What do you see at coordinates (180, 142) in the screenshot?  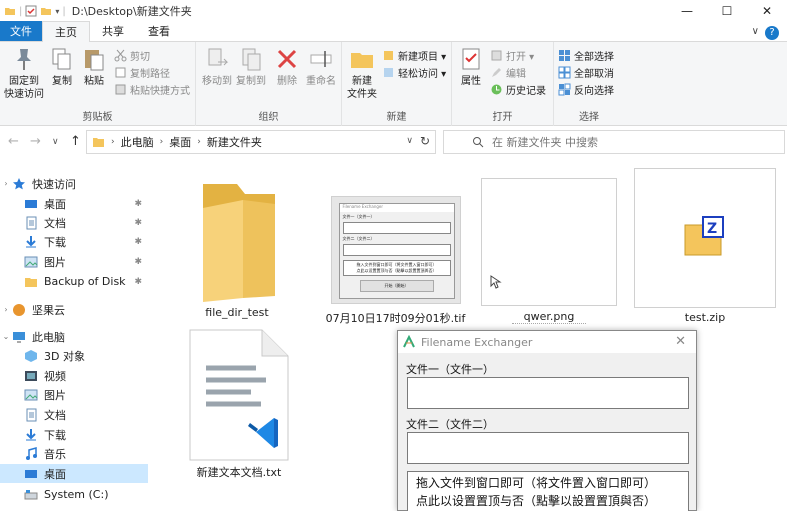 I see `breadcrumb-desktop: 桌面` at bounding box center [180, 142].